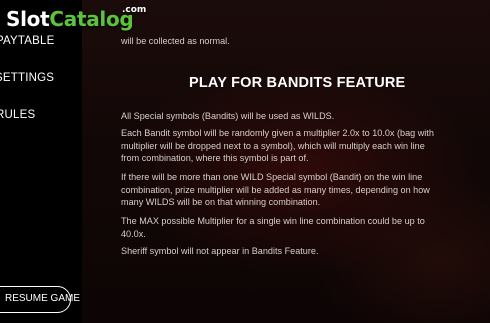 This screenshot has height=323, width=490. What do you see at coordinates (18, 115) in the screenshot?
I see `sidebar-item-label: RULES` at bounding box center [18, 115].